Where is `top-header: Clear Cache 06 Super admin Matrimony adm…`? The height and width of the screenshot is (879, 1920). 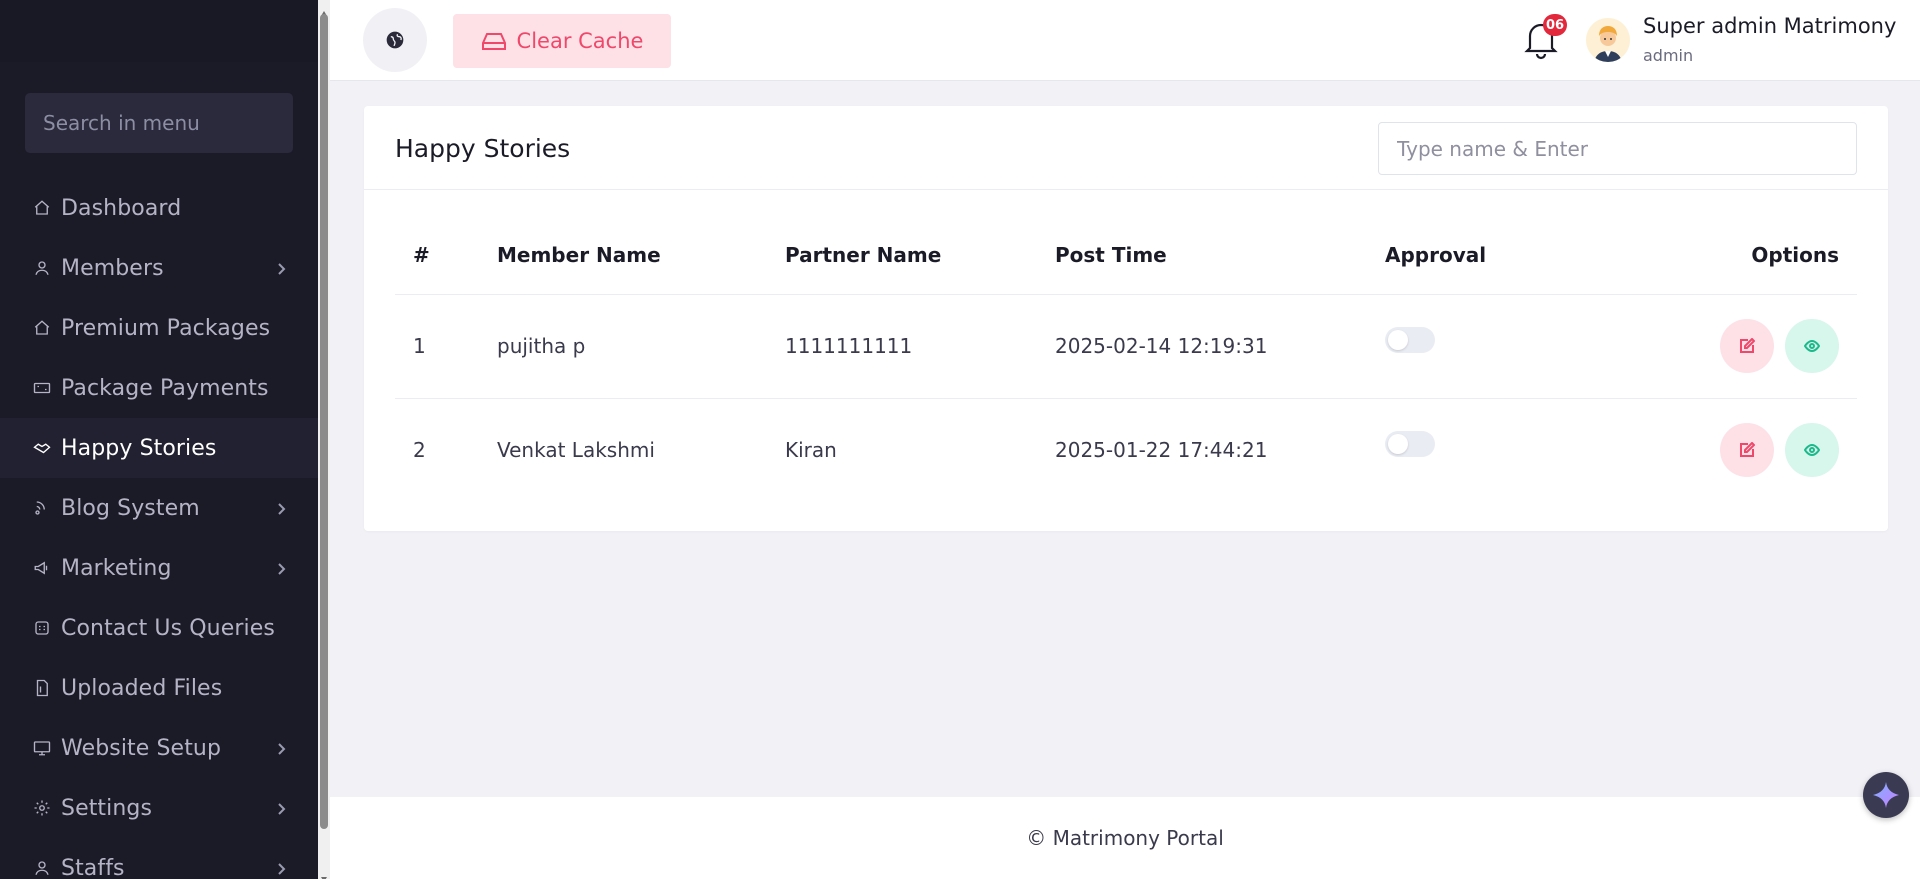 top-header: Clear Cache 06 Super admin Matrimony adm… is located at coordinates (1125, 40).